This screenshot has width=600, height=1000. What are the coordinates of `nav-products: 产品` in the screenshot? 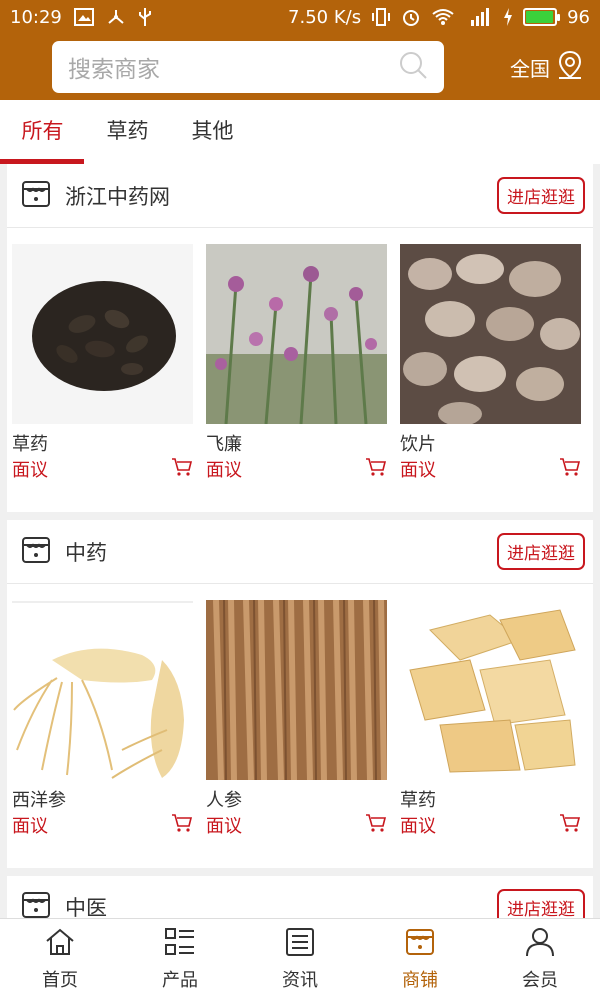 It's located at (180, 959).